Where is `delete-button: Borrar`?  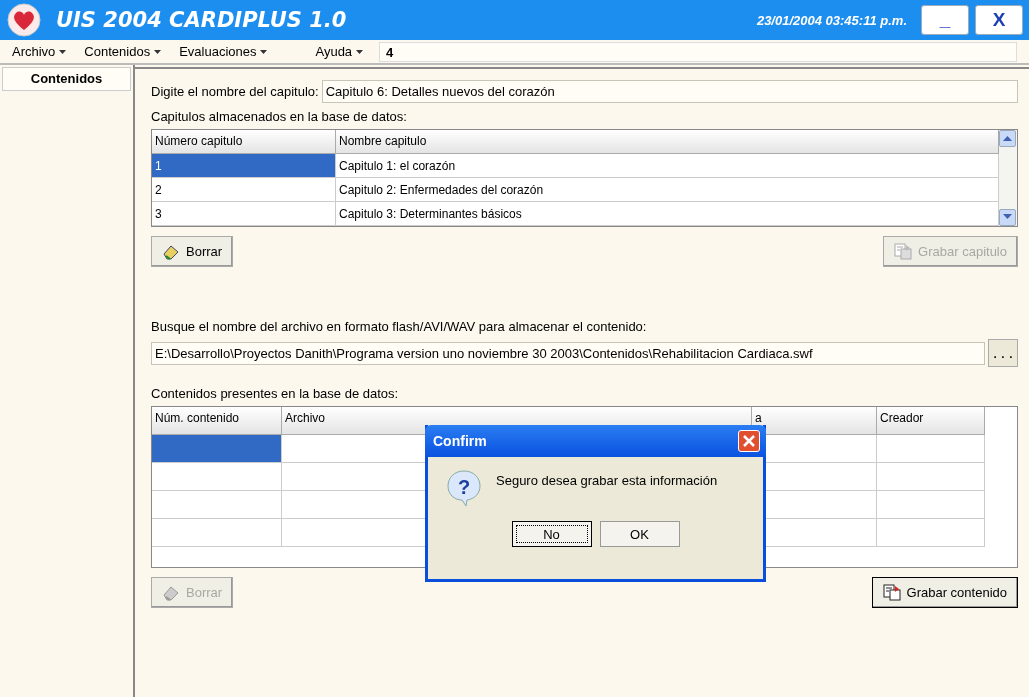
delete-button: Borrar is located at coordinates (192, 251).